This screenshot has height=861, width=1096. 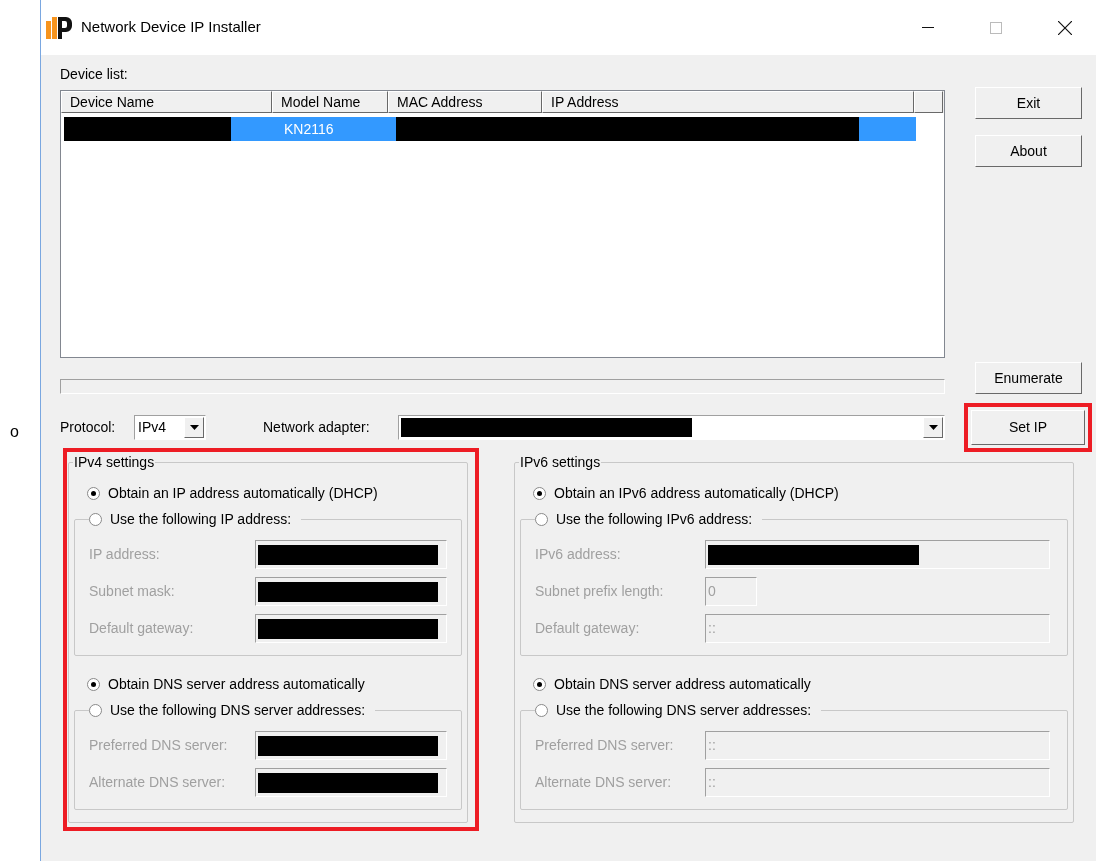 What do you see at coordinates (114, 462) in the screenshot?
I see `group-title: IPv4 settings` at bounding box center [114, 462].